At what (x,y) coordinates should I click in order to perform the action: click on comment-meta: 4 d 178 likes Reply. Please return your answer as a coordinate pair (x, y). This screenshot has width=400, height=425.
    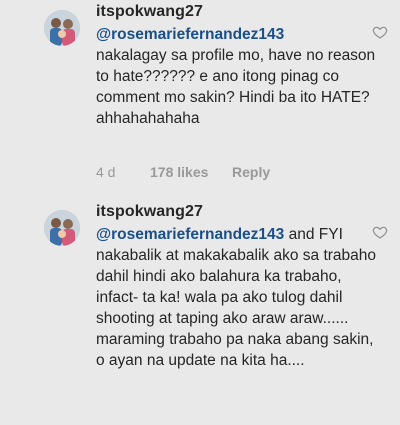
    Looking at the image, I should click on (183, 172).